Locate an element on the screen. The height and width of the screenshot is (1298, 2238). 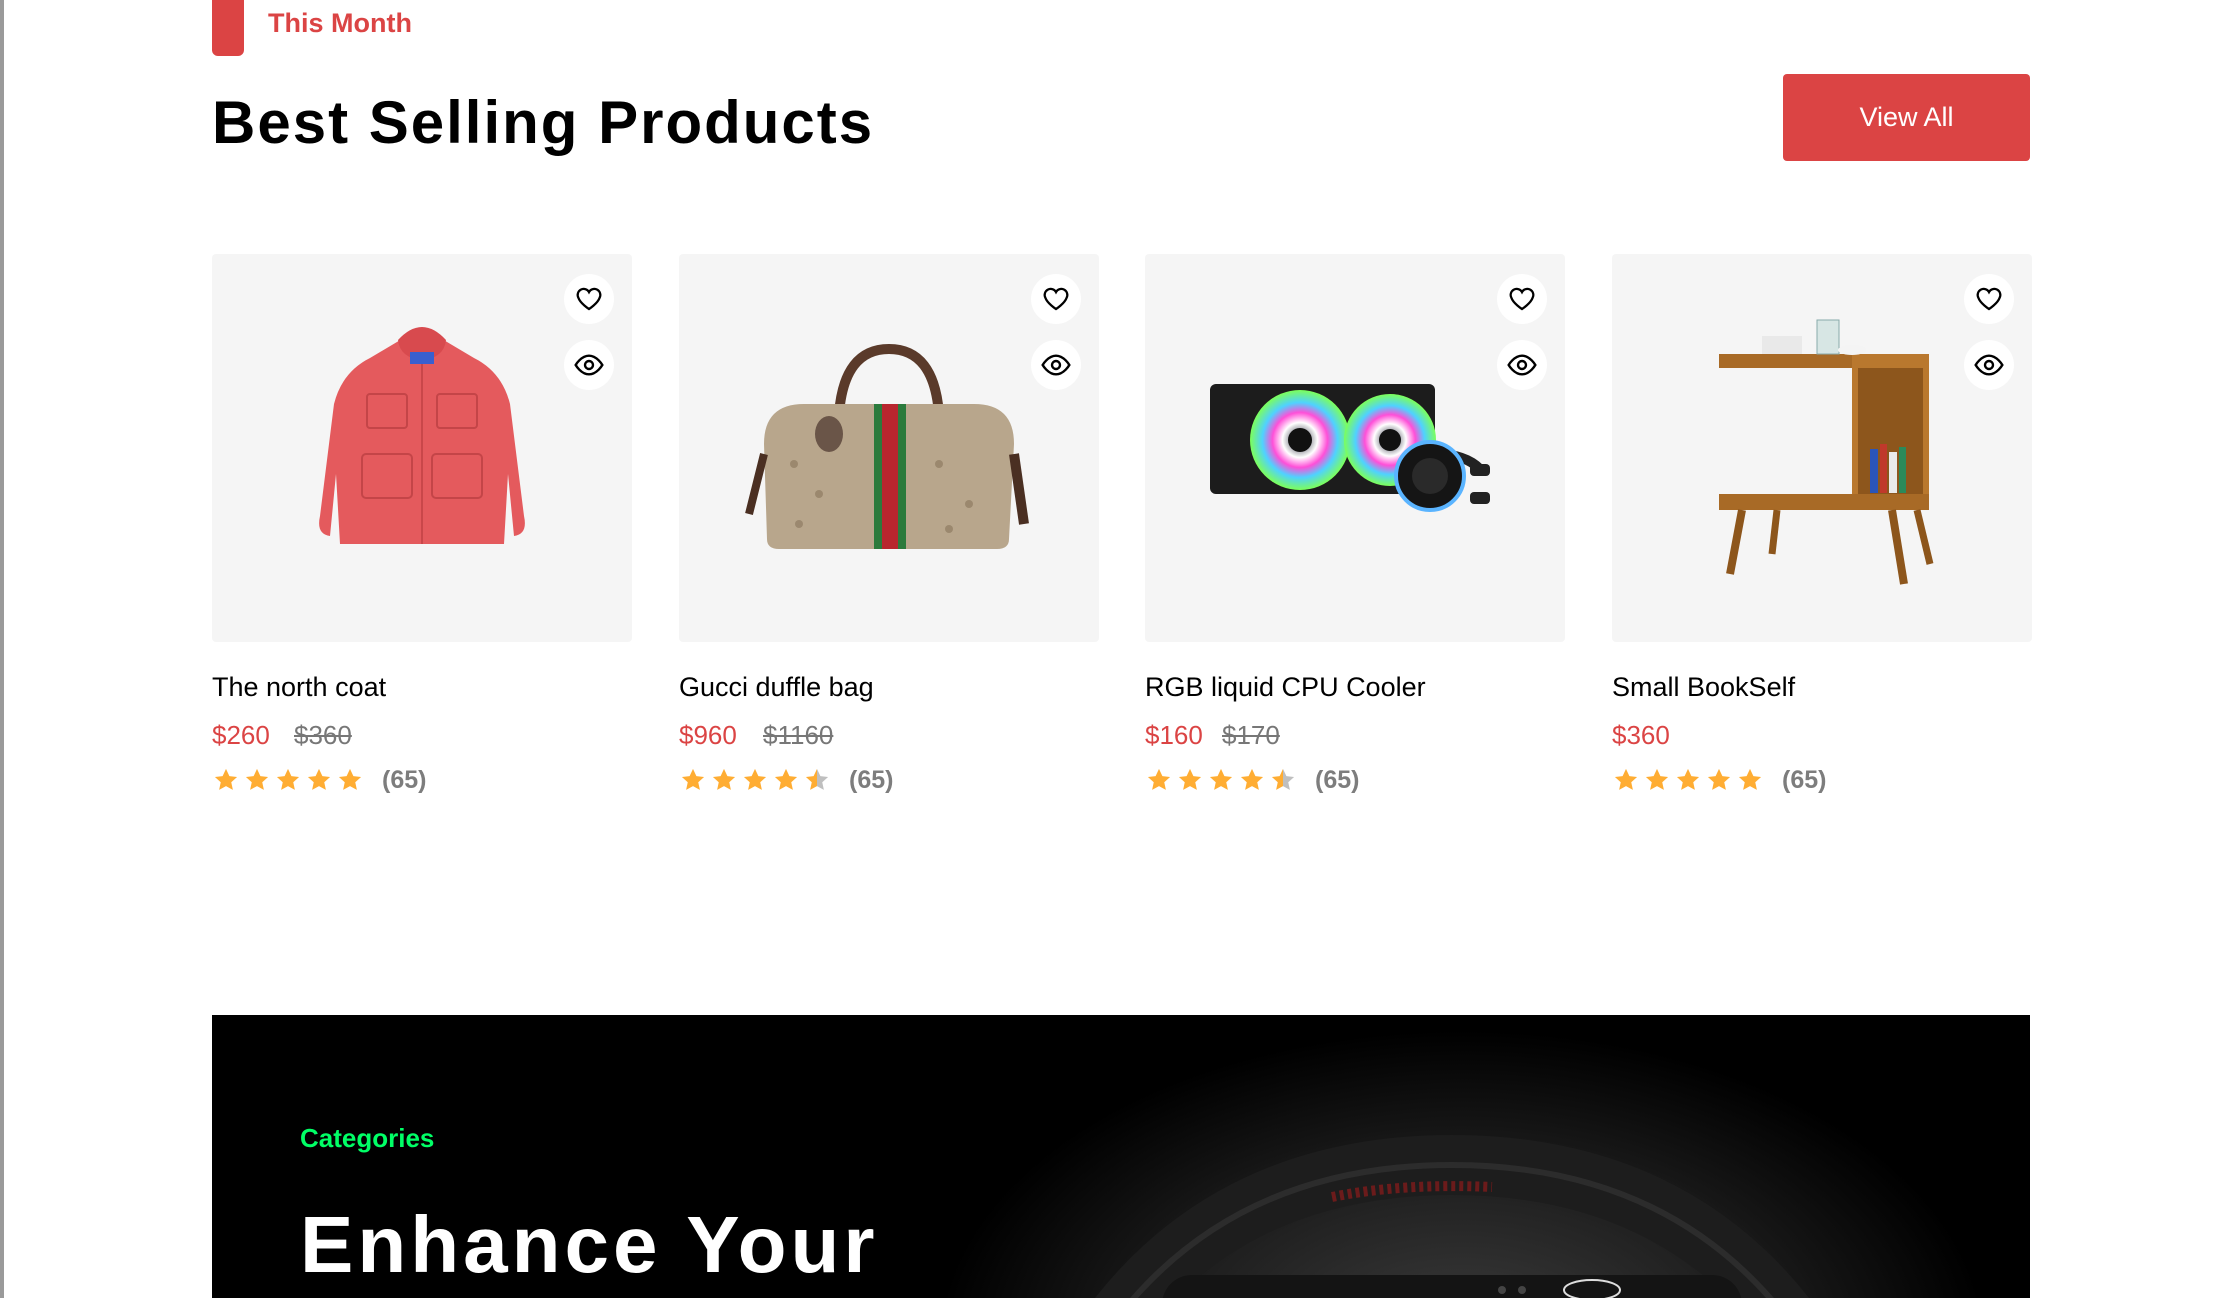
view-all-button: View All is located at coordinates (1906, 117).